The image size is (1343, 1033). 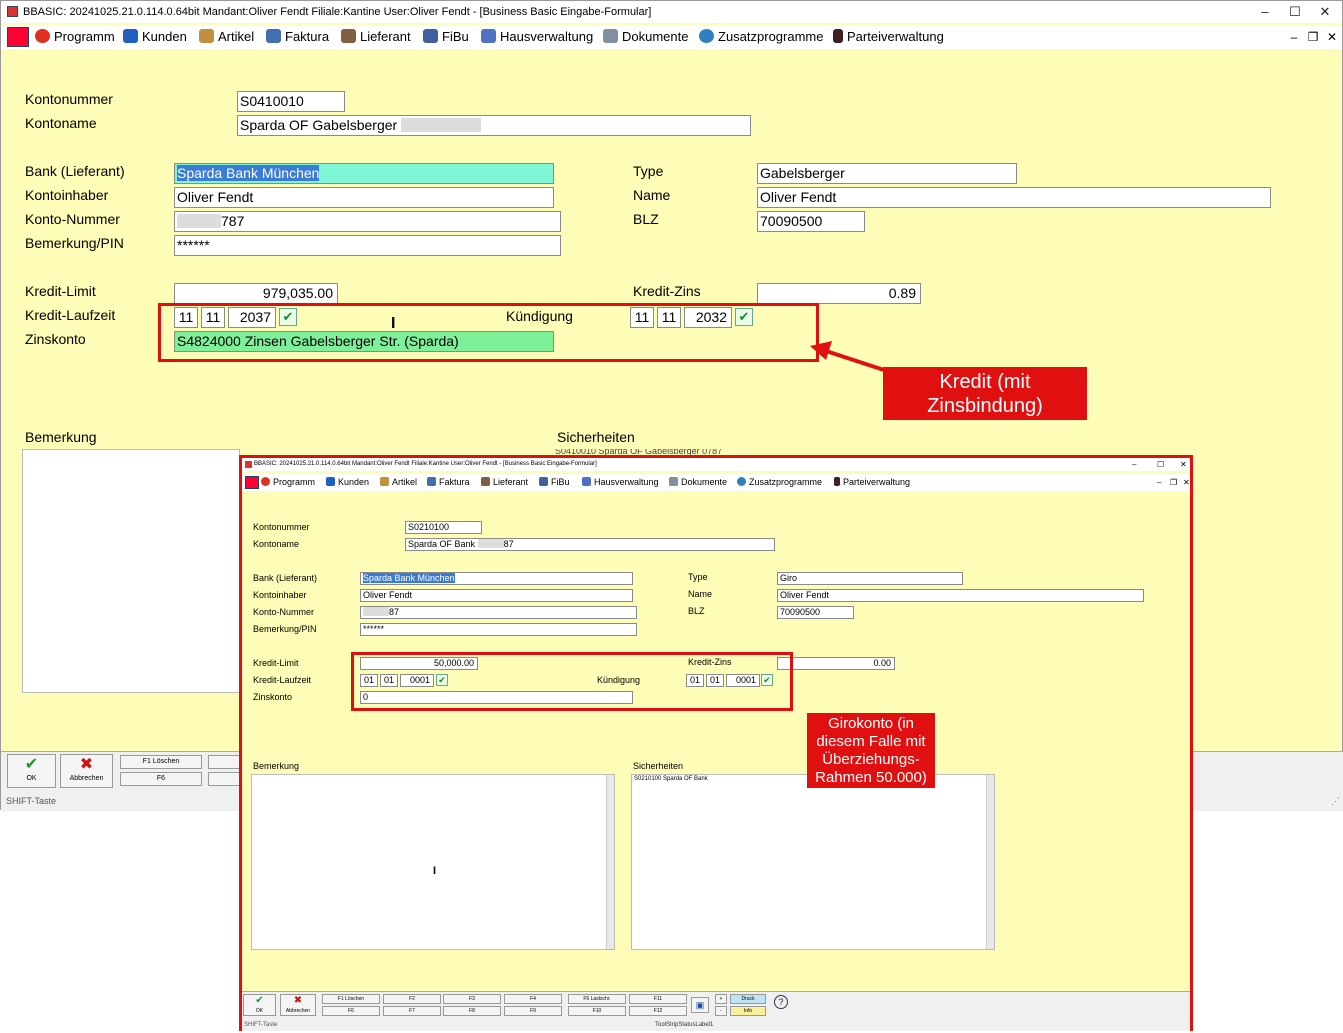 What do you see at coordinates (821, 350) in the screenshot?
I see `arrow-head-main` at bounding box center [821, 350].